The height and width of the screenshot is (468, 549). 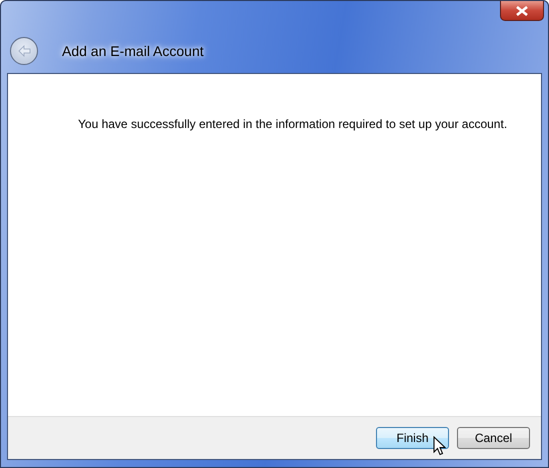 What do you see at coordinates (293, 124) in the screenshot?
I see `message-text: You have successfully entered in the information required to set up your account.` at bounding box center [293, 124].